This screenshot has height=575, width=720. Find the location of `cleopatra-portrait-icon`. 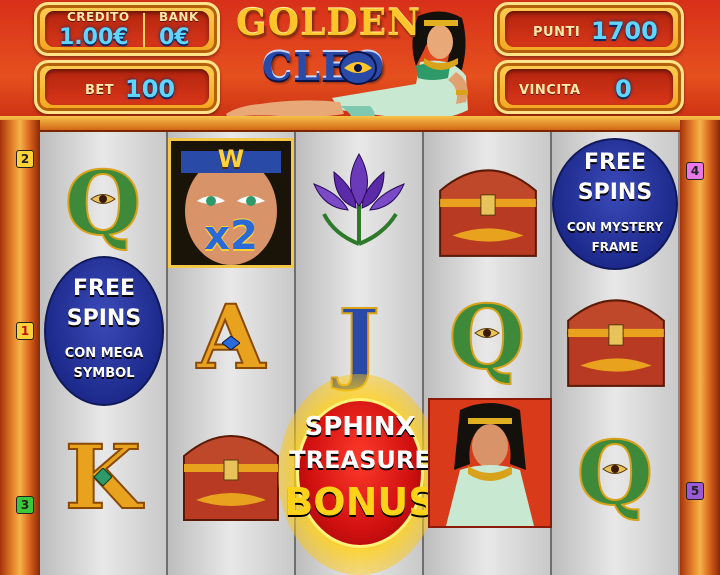

cleopatra-portrait-icon is located at coordinates (490, 464).